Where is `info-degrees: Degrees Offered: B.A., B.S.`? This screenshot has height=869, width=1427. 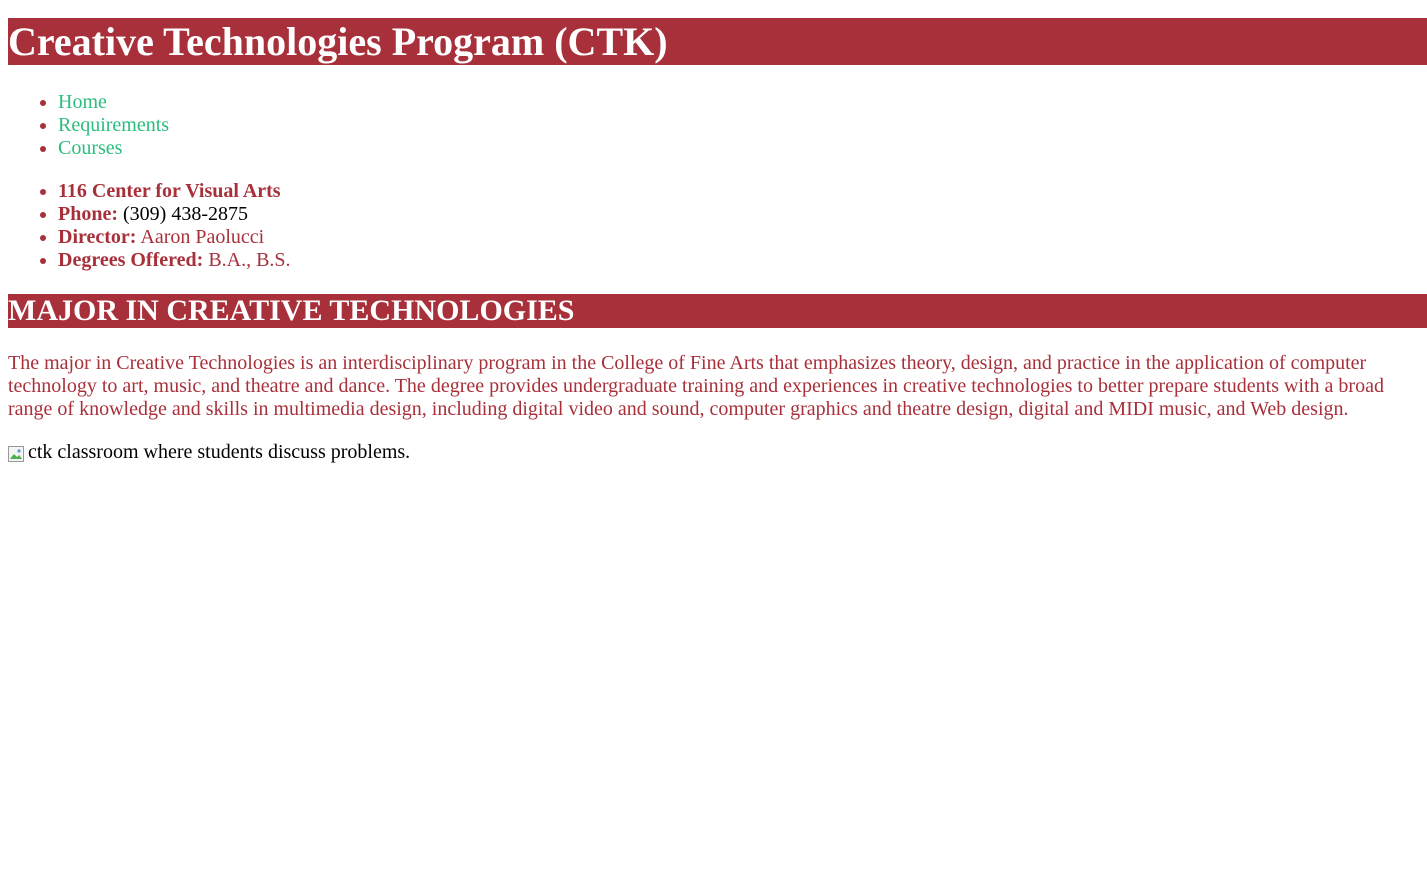 info-degrees: Degrees Offered: B.A., B.S. is located at coordinates (742, 260).